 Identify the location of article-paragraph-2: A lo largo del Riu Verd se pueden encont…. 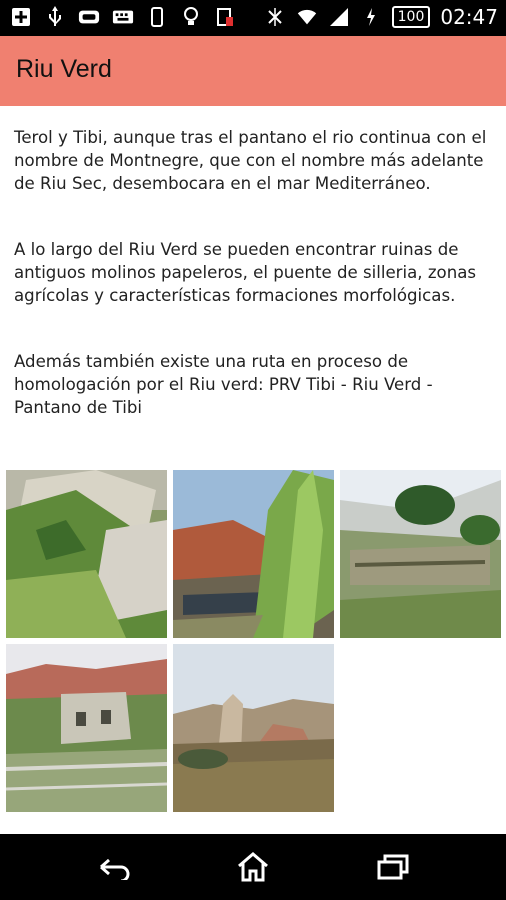
(245, 272).